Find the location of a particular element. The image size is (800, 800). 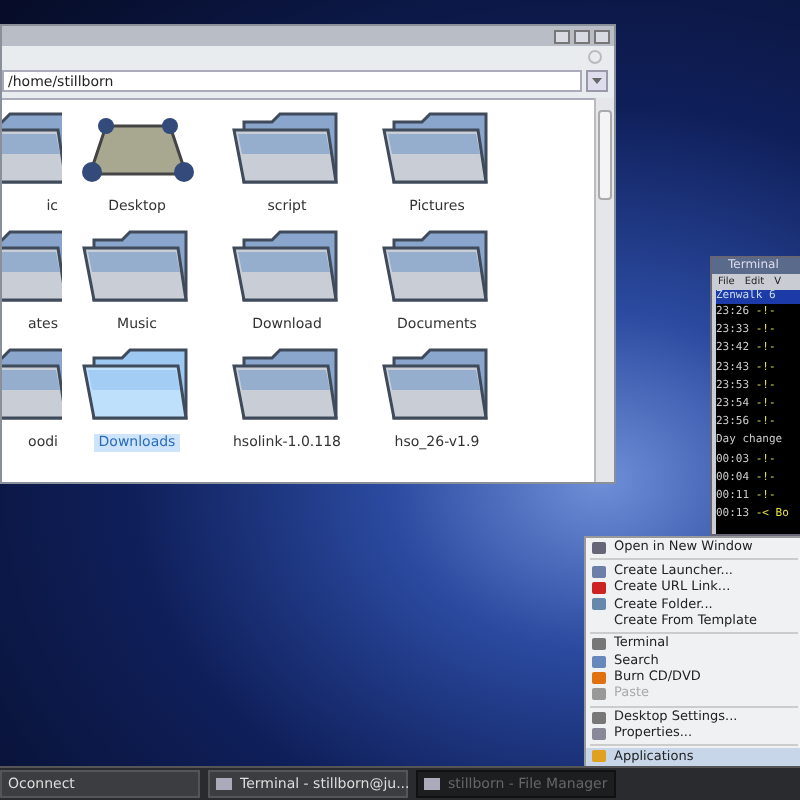

caret-icon is located at coordinates (597, 81).